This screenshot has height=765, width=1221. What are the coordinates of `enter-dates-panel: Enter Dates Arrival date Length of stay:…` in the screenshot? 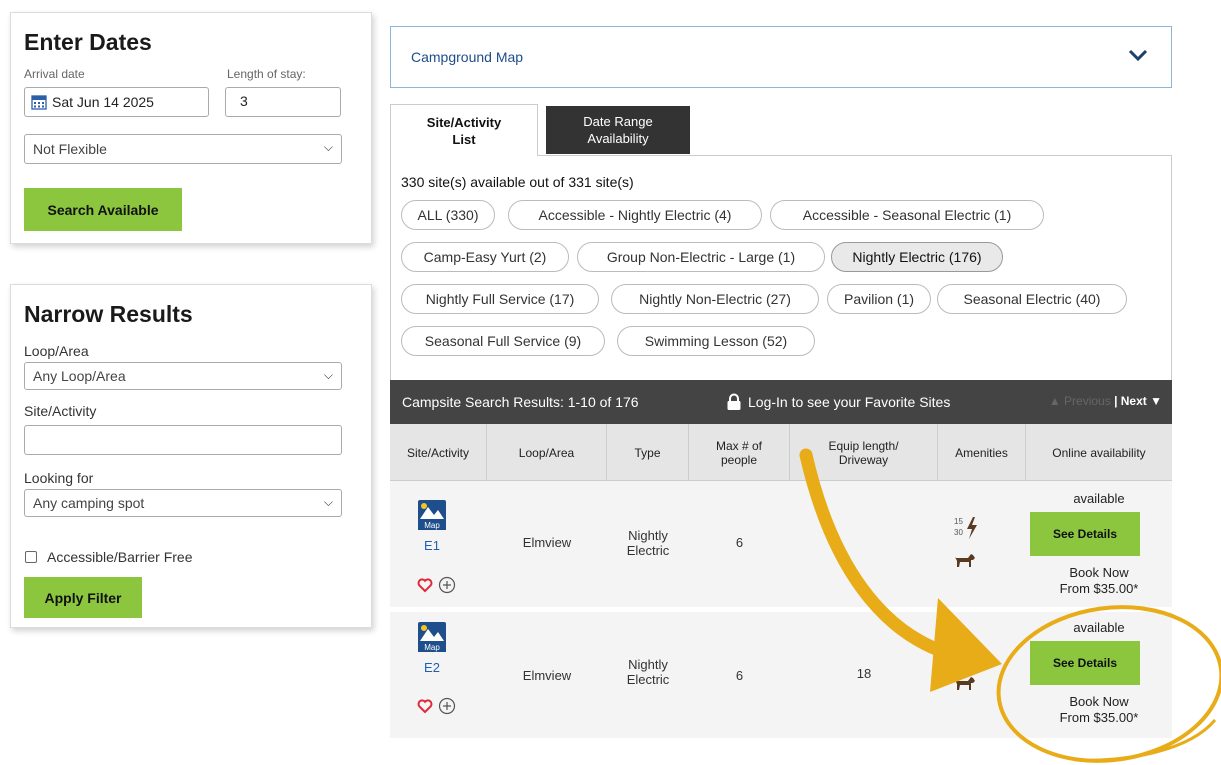 It's located at (191, 128).